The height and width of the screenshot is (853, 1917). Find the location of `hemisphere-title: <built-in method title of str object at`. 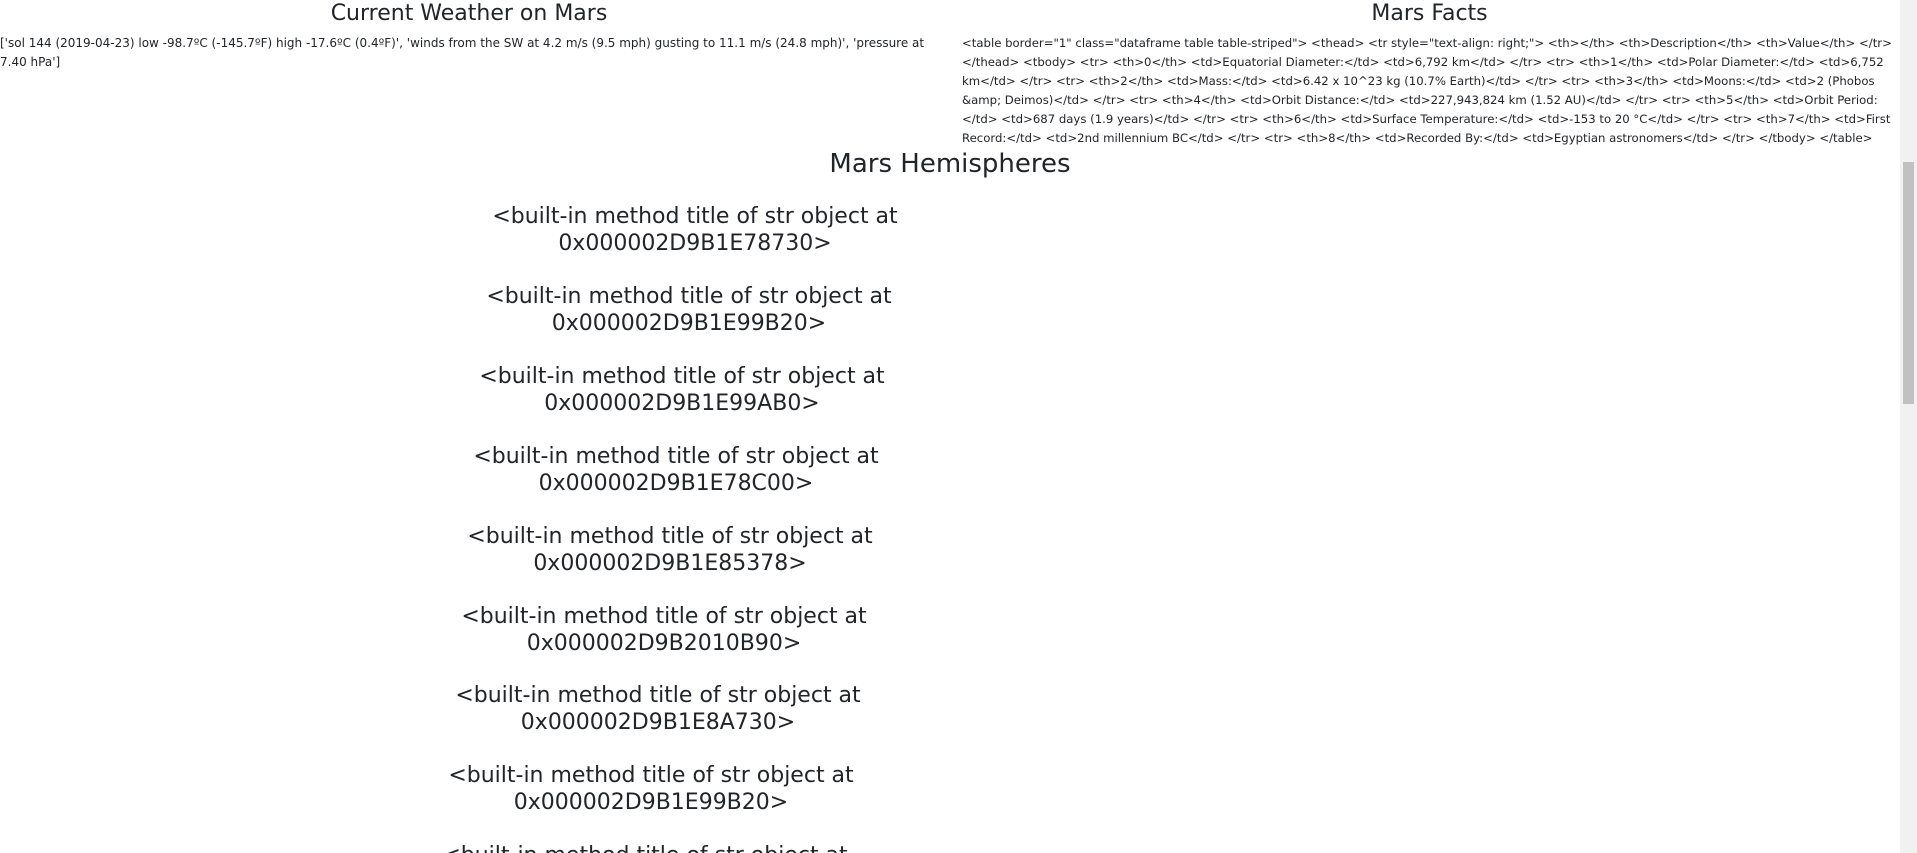

hemisphere-title: <built-in method title of str object at is located at coordinates (645, 847).